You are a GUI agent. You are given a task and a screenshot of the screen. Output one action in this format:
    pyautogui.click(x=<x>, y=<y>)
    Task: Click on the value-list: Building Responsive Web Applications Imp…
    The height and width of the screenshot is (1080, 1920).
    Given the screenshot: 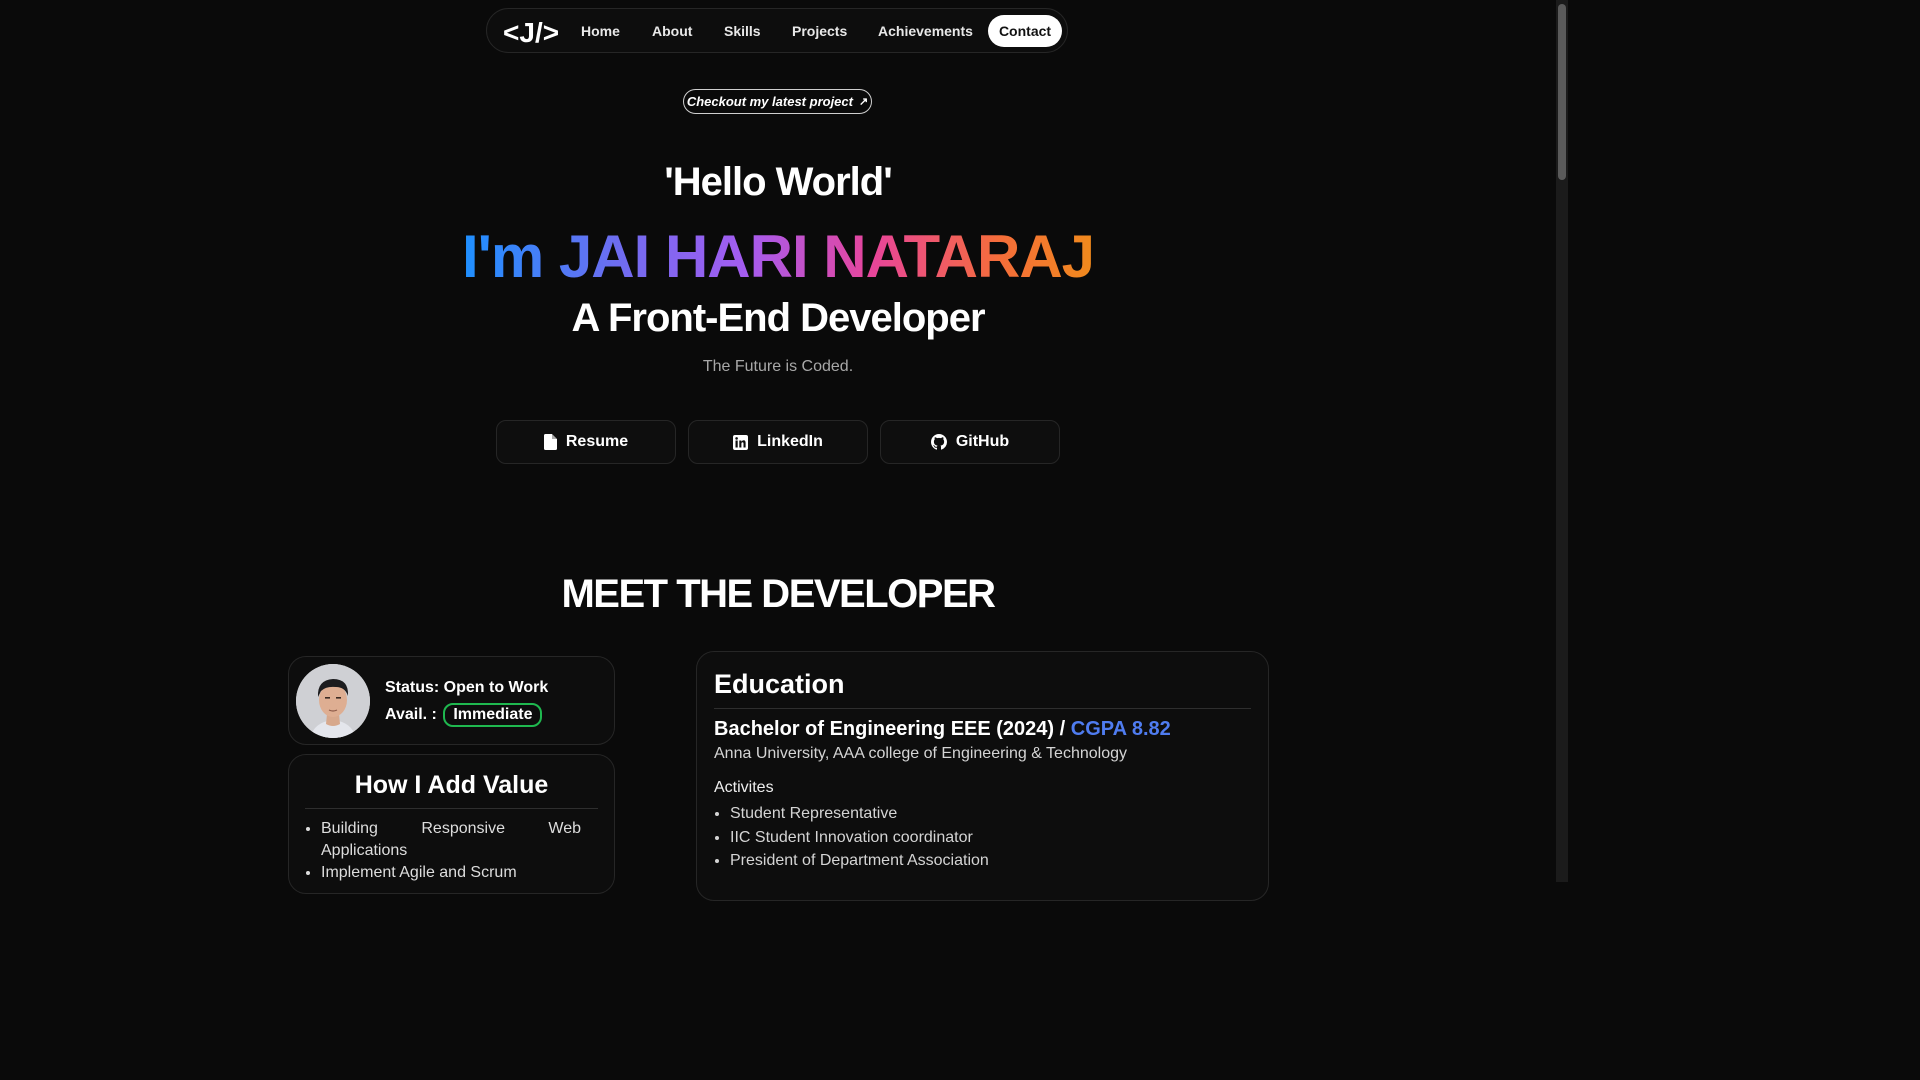 What is the action you would take?
    pyautogui.click(x=451, y=851)
    